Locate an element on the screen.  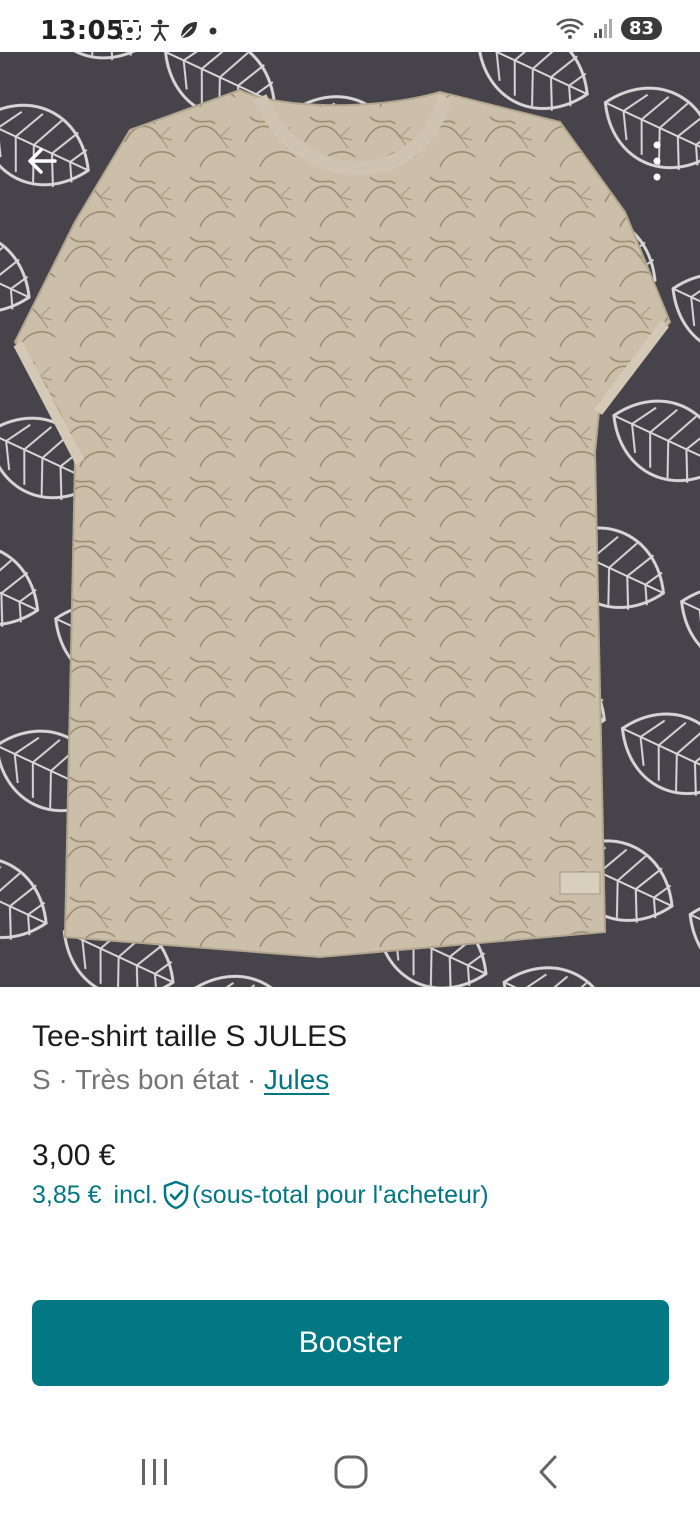
item-condition: Très bon état is located at coordinates (157, 1079).